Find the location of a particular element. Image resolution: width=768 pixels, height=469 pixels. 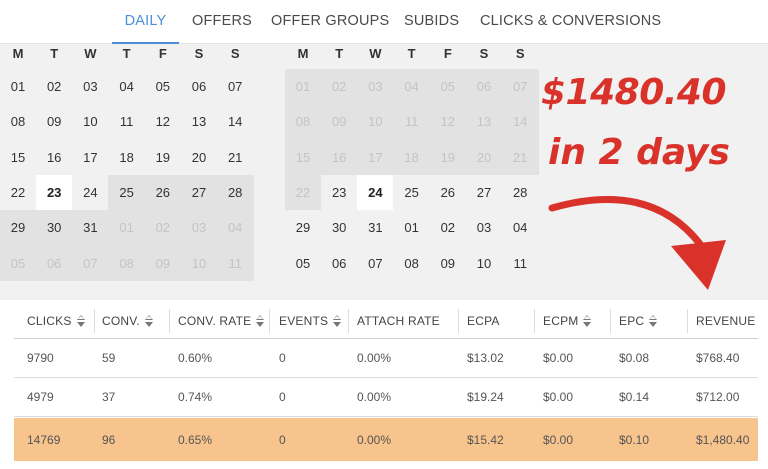

tab-offer-groups: OFFER GROUPS is located at coordinates (330, 22).